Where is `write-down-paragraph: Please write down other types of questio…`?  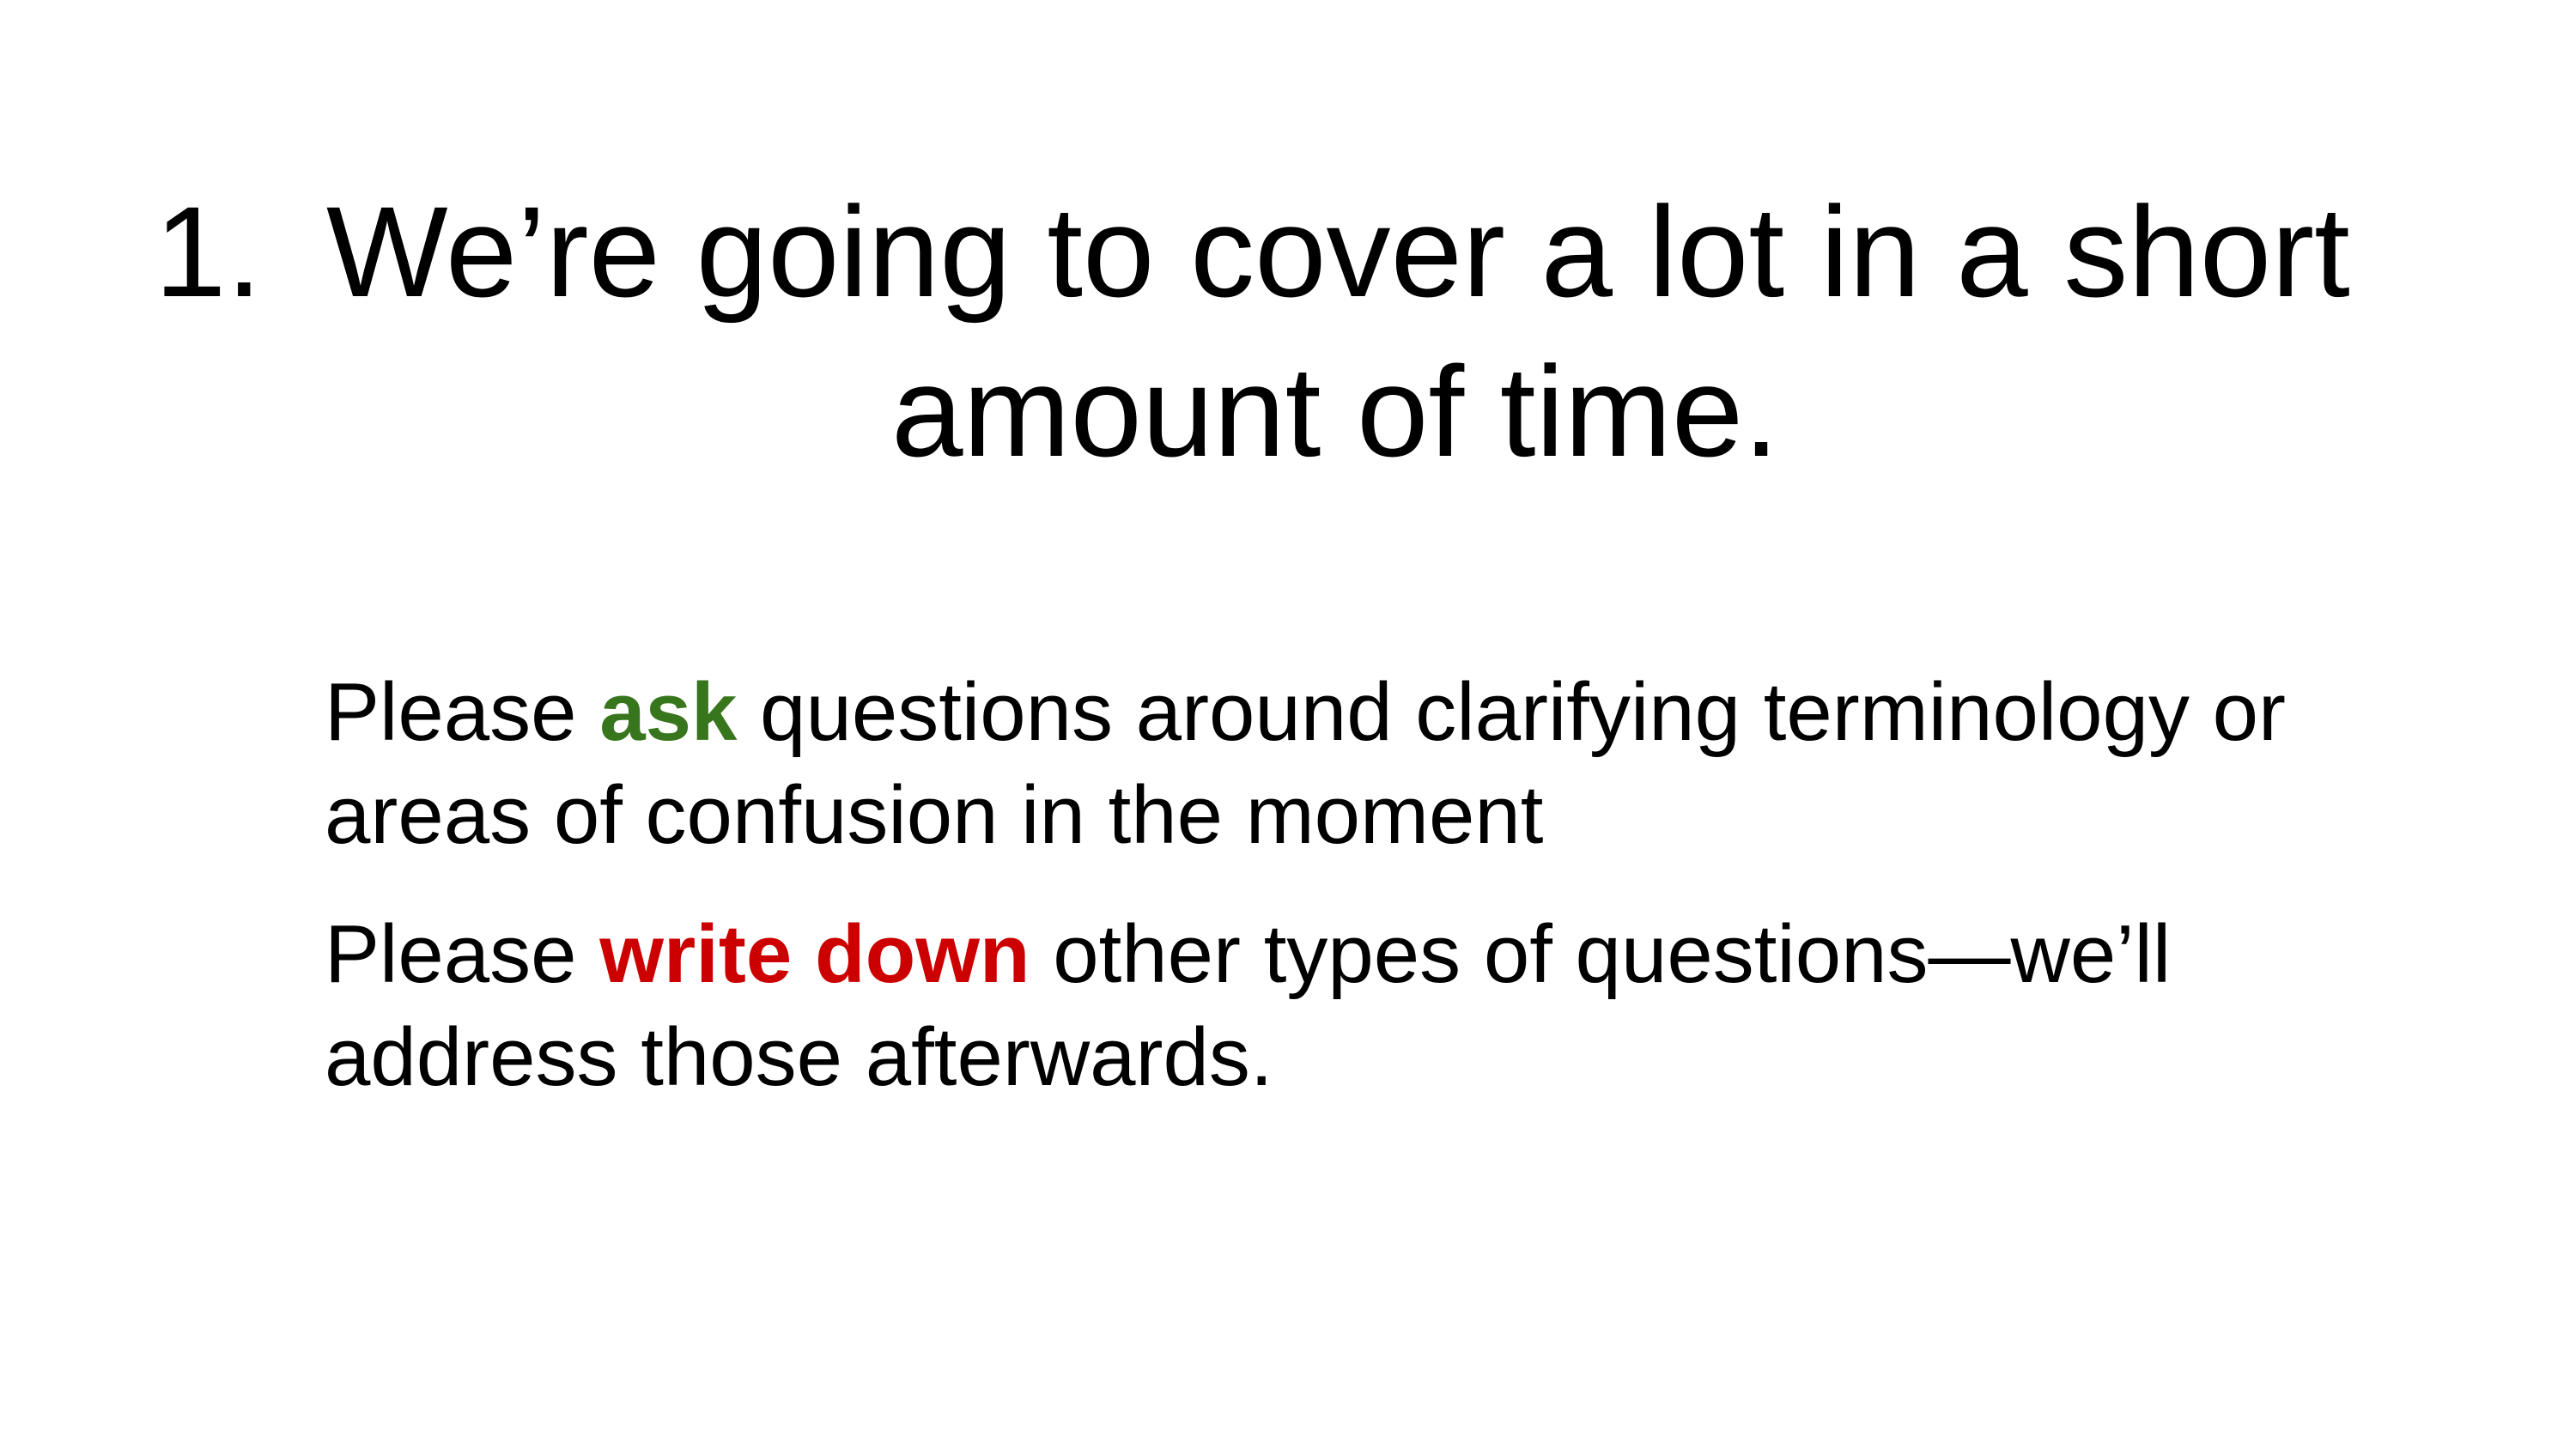
write-down-paragraph: Please write down other types of questio… is located at coordinates (1398, 1006).